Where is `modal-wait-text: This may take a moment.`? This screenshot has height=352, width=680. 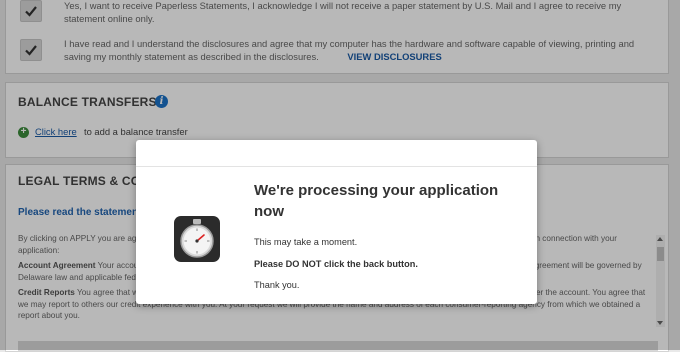
modal-wait-text: This may take a moment. is located at coordinates (306, 242).